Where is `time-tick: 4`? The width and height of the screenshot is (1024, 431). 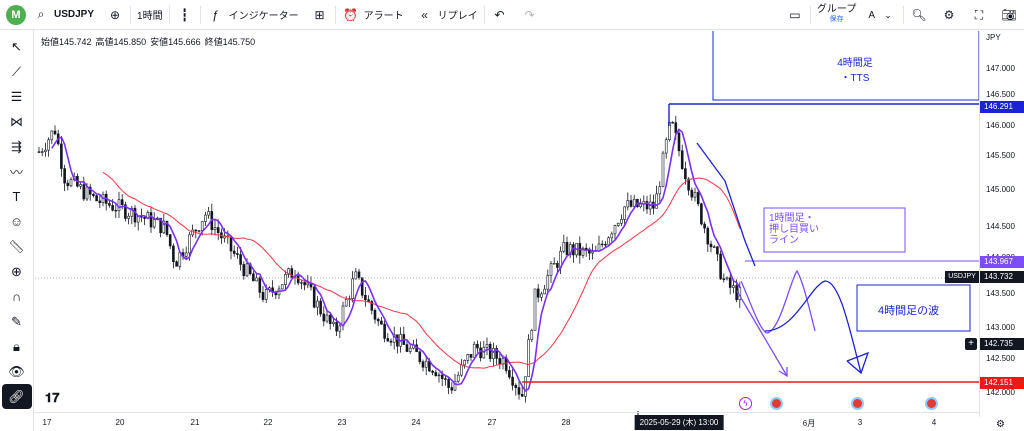 time-tick: 4 is located at coordinates (934, 422).